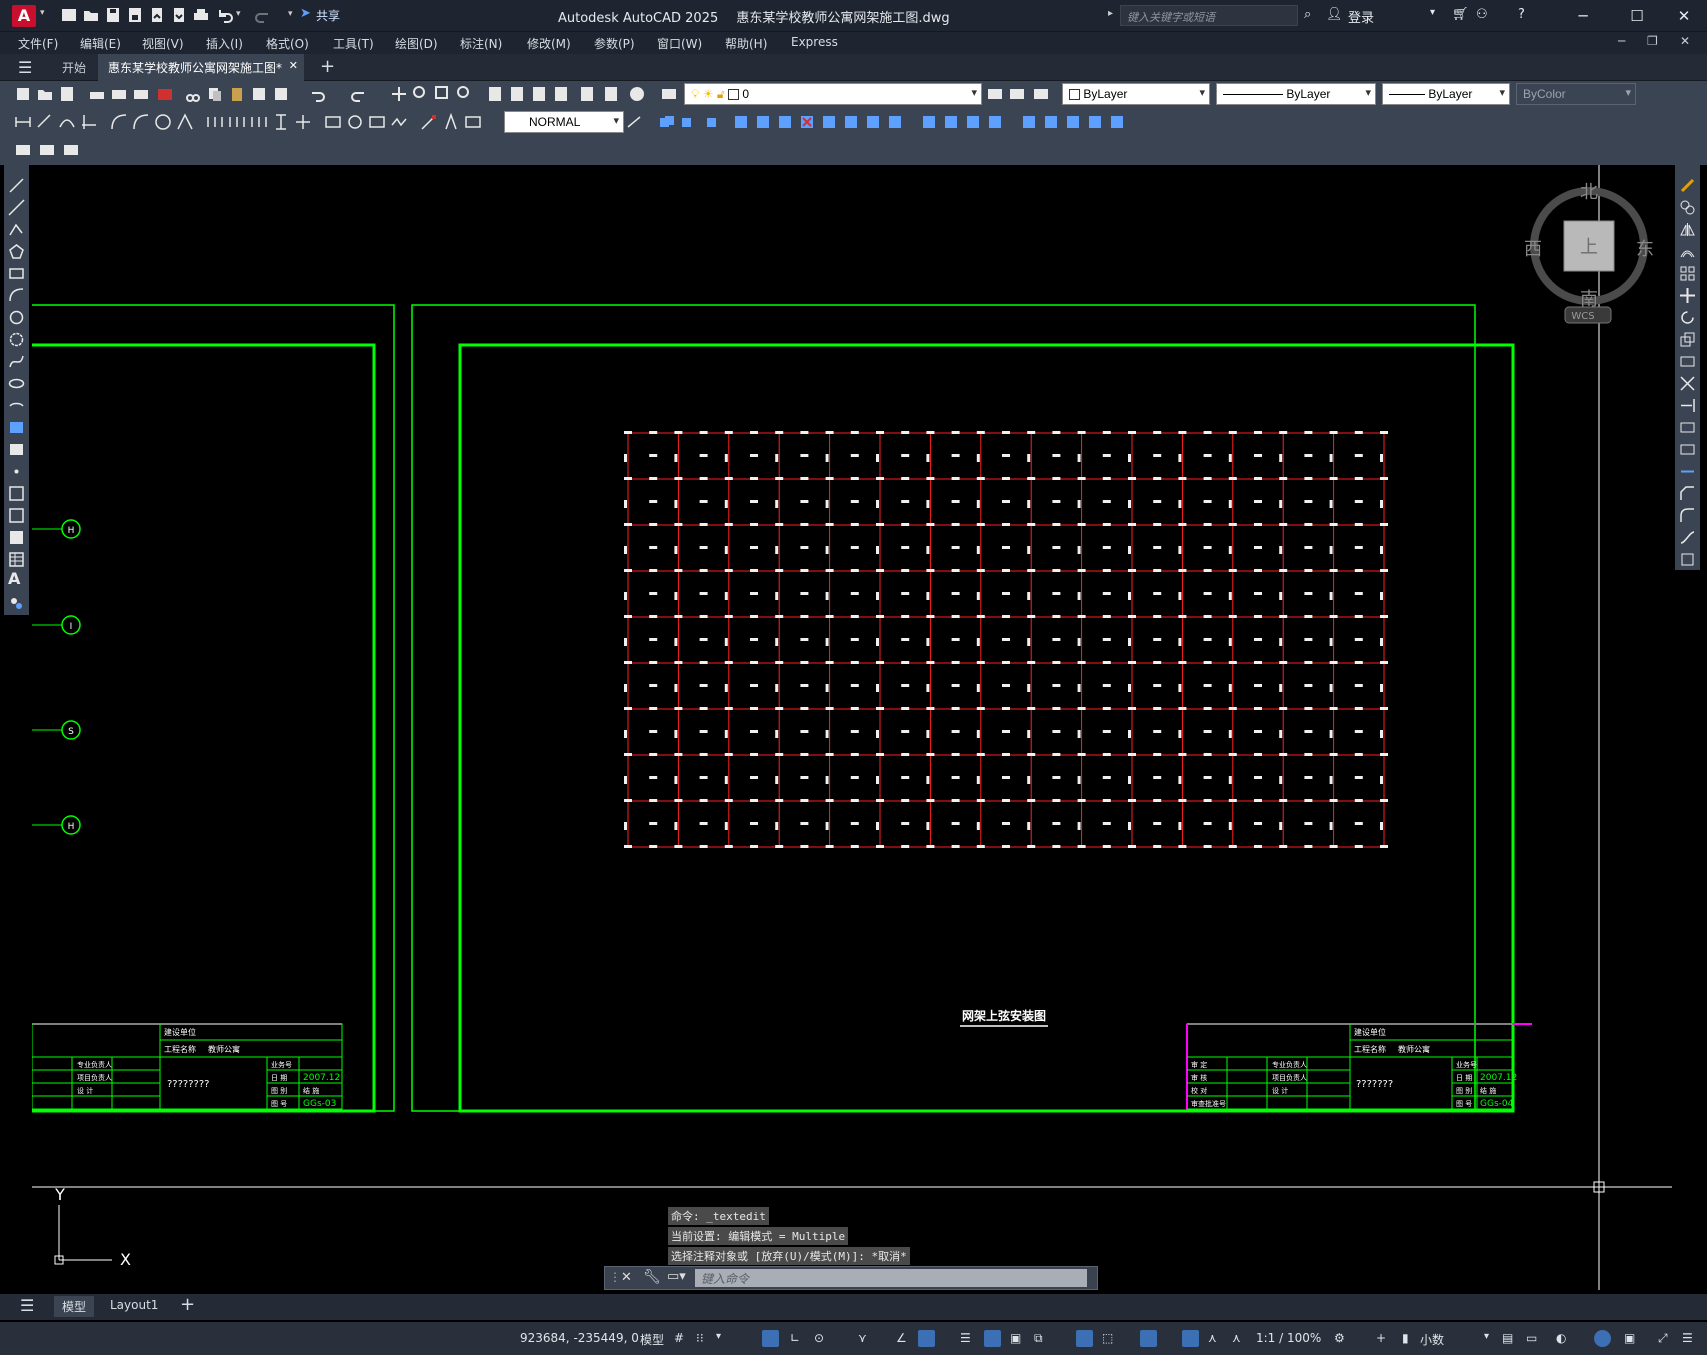 The width and height of the screenshot is (1707, 1355). What do you see at coordinates (451, 122) in the screenshot?
I see `dim-text-edit-icon` at bounding box center [451, 122].